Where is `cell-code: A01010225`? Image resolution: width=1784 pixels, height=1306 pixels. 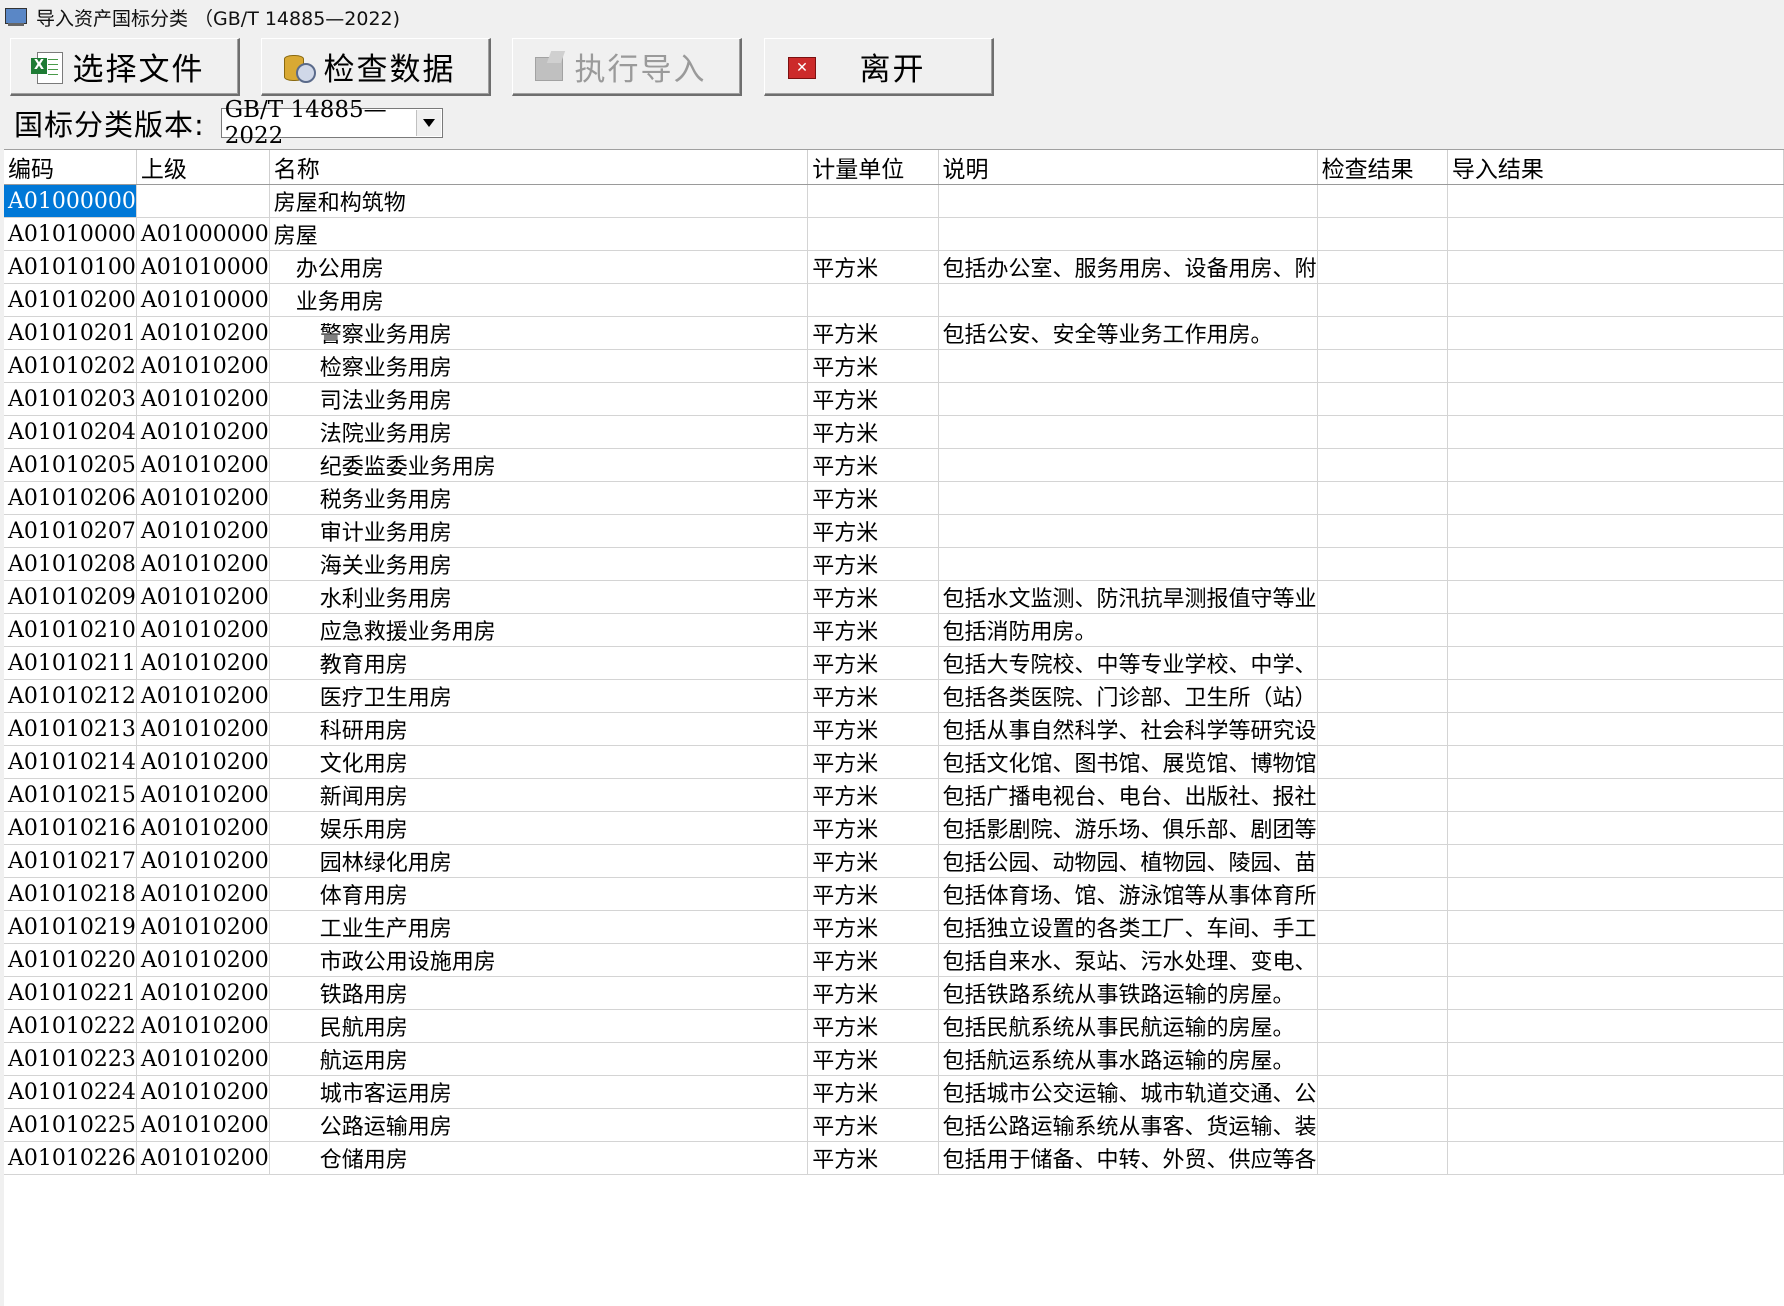
cell-code: A01010225 is located at coordinates (70, 1125).